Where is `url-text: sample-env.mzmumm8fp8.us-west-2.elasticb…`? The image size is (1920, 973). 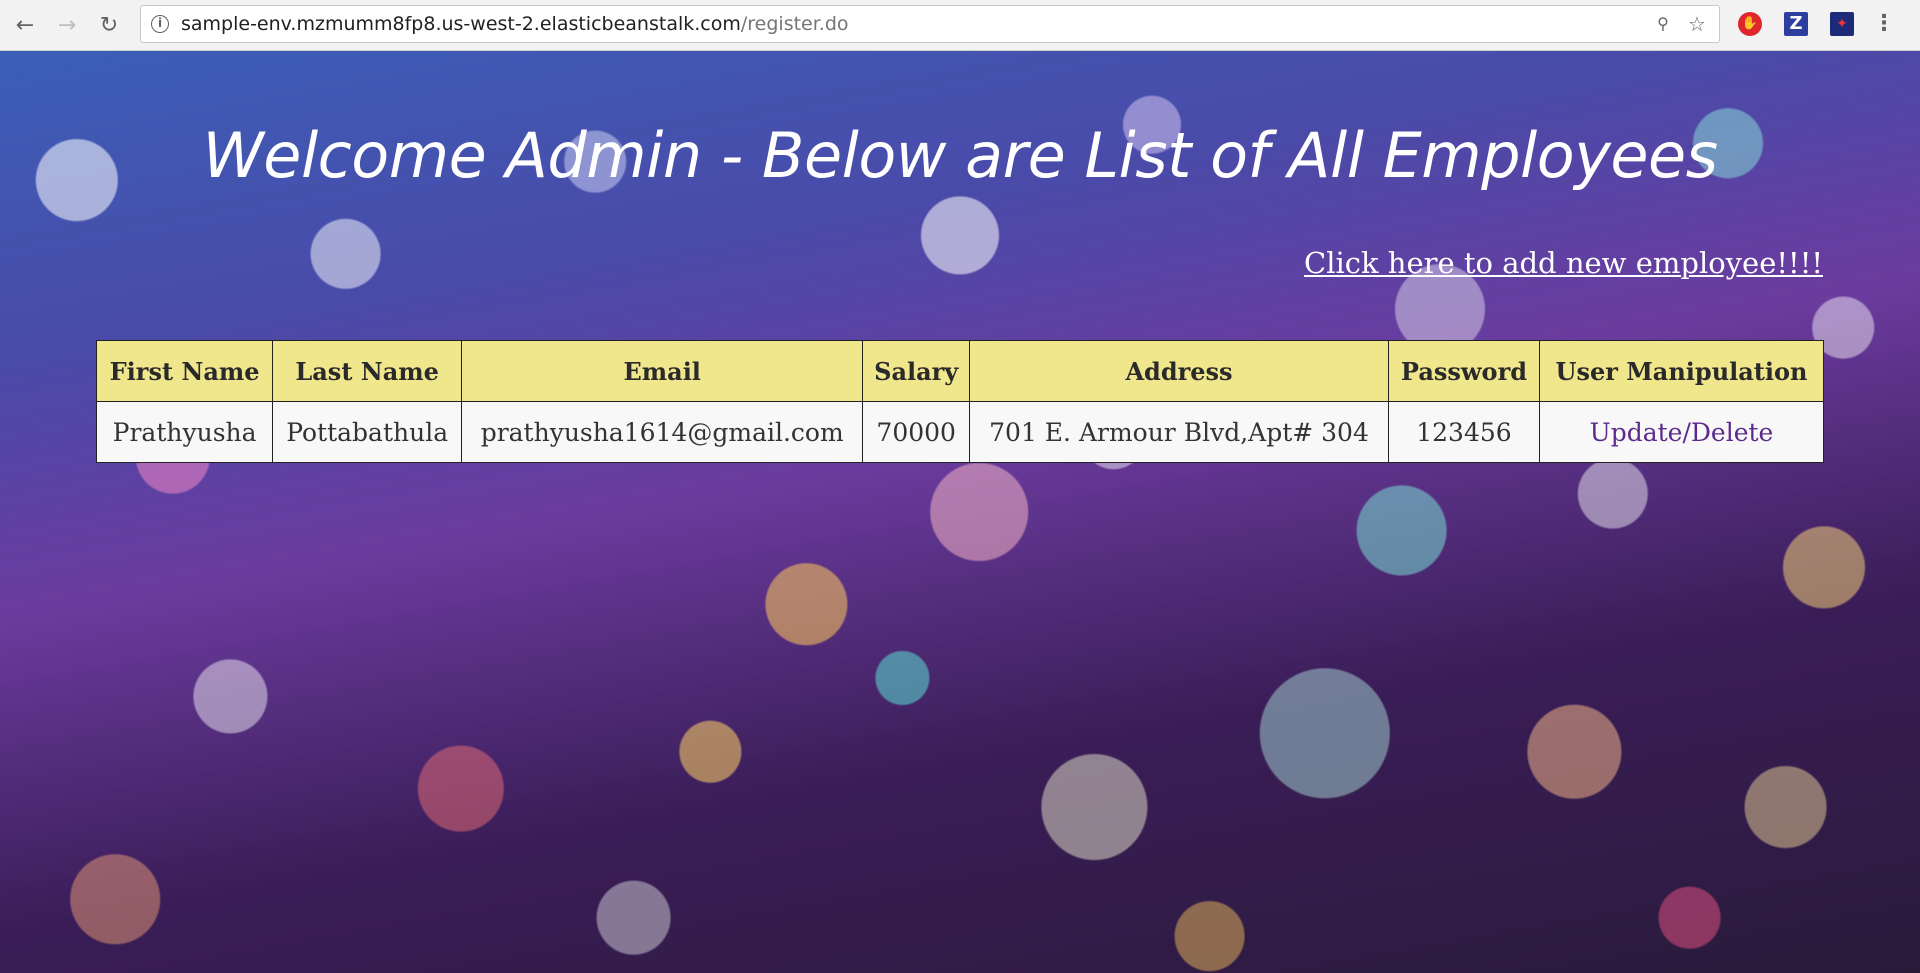 url-text: sample-env.mzmumm8fp8.us-west-2.elasticb… is located at coordinates (515, 24).